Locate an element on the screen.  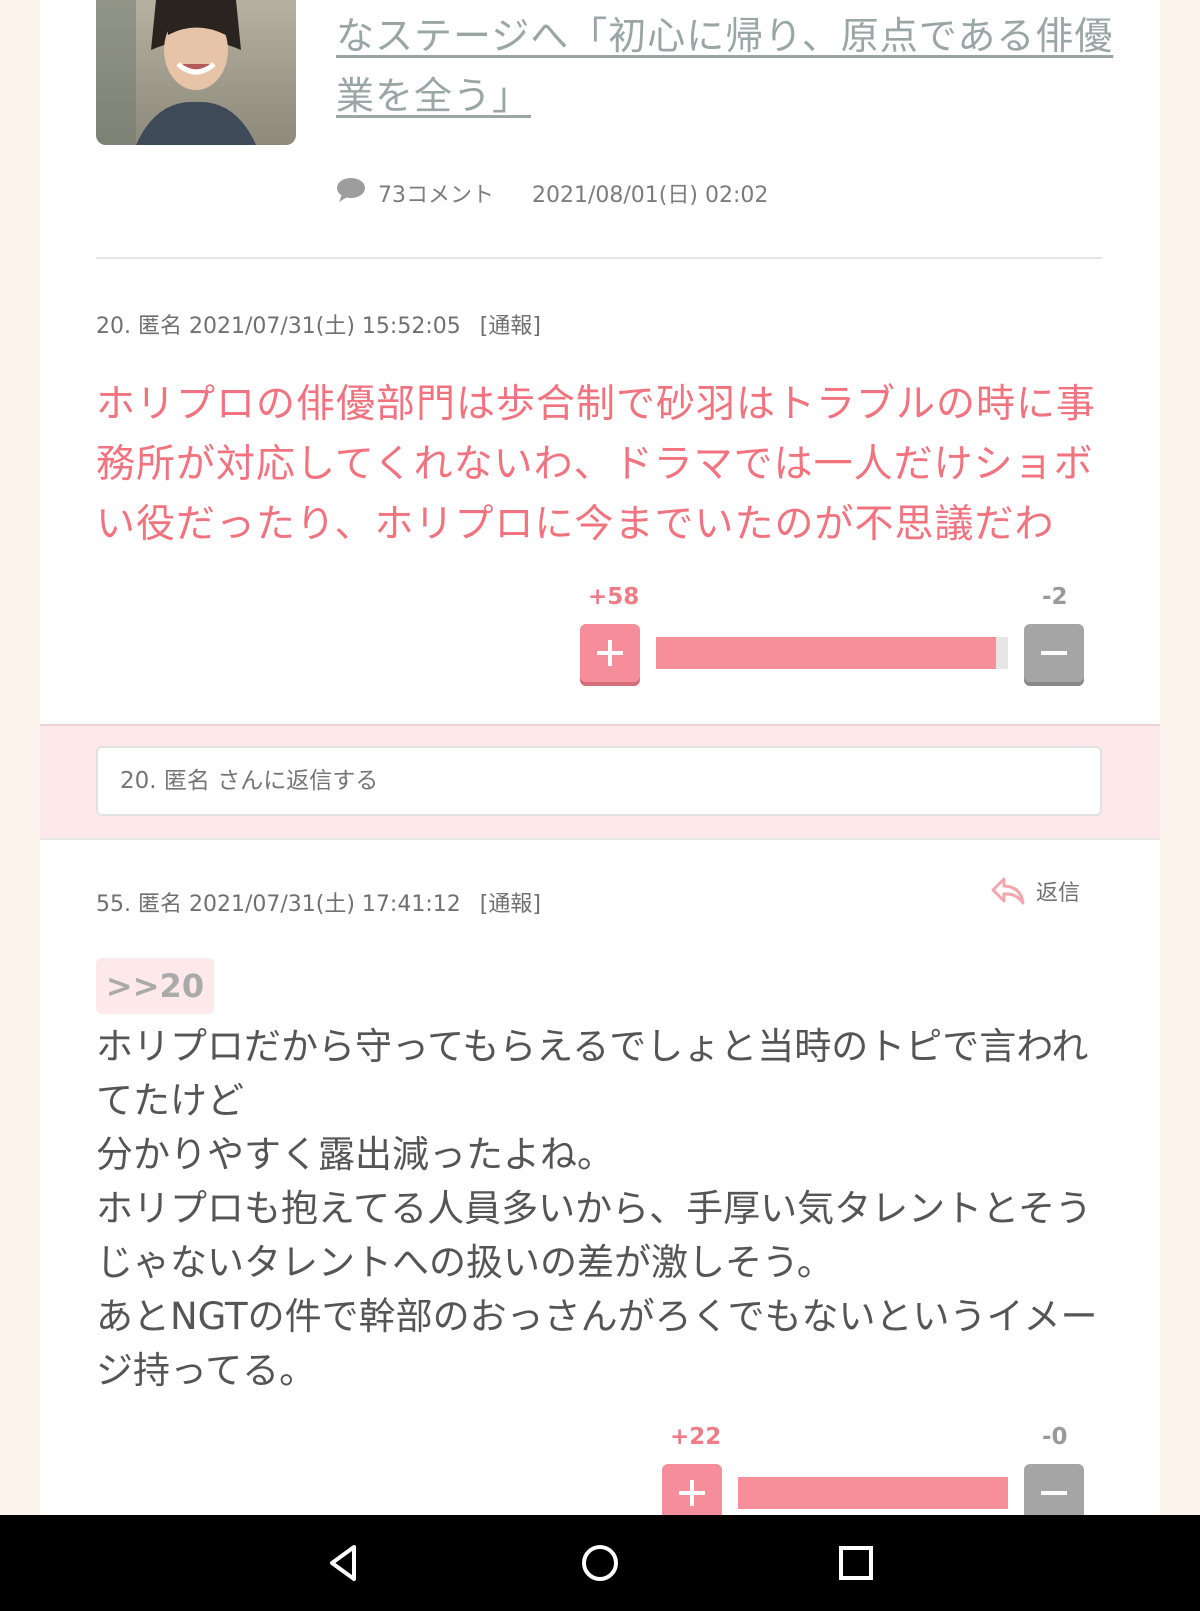
plus-vote-count: +58 is located at coordinates (614, 597).